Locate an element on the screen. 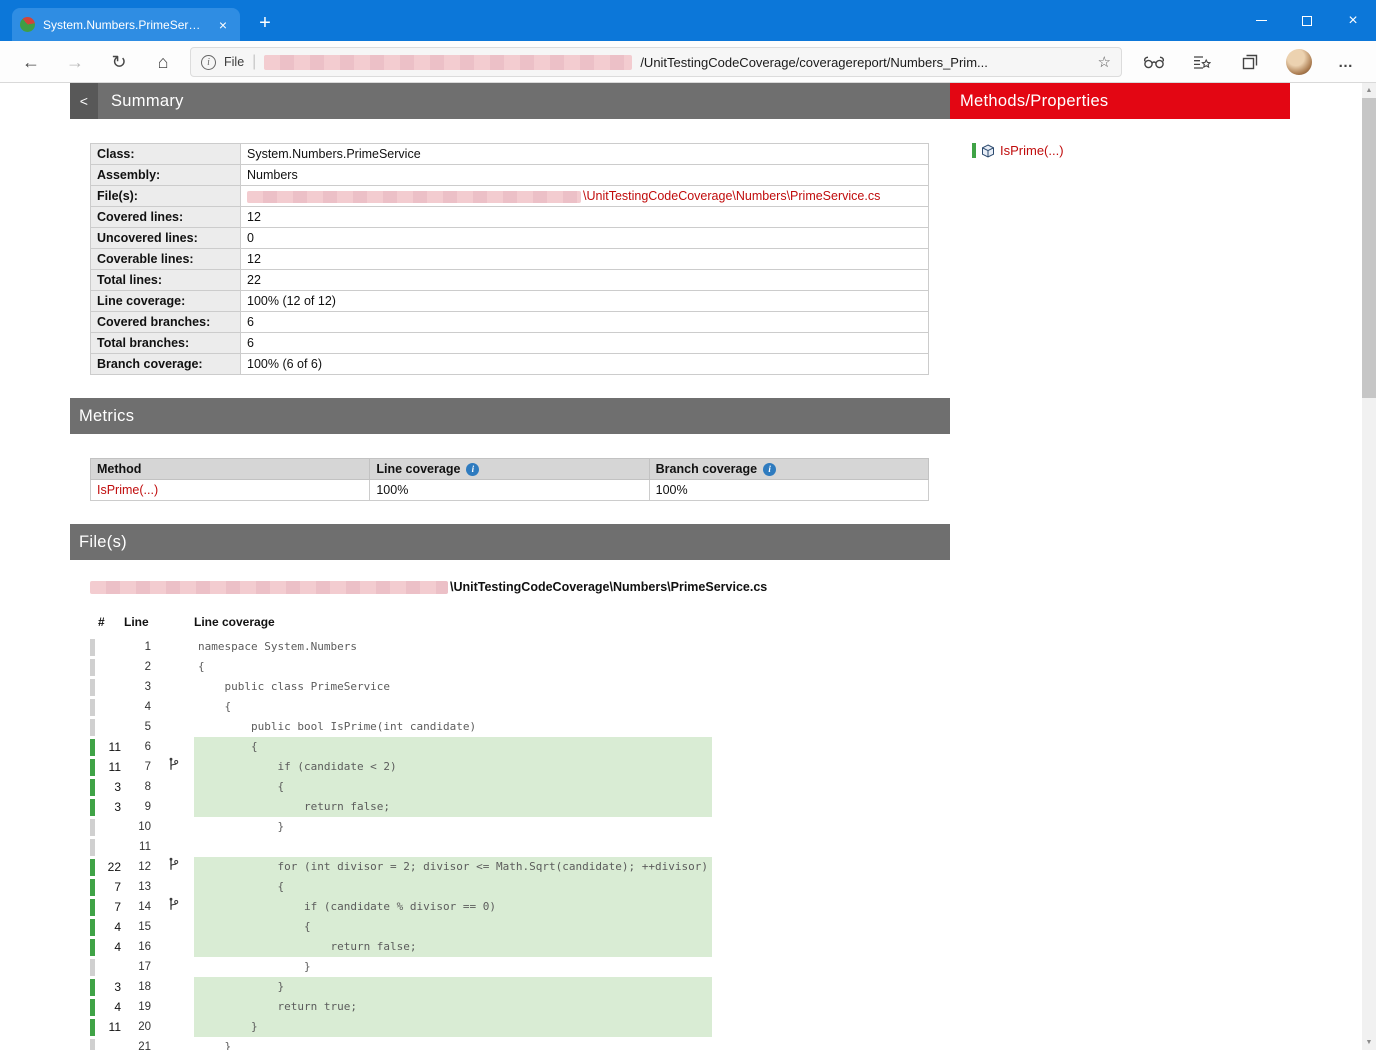  favorites-star-lines-icon is located at coordinates (1202, 62).